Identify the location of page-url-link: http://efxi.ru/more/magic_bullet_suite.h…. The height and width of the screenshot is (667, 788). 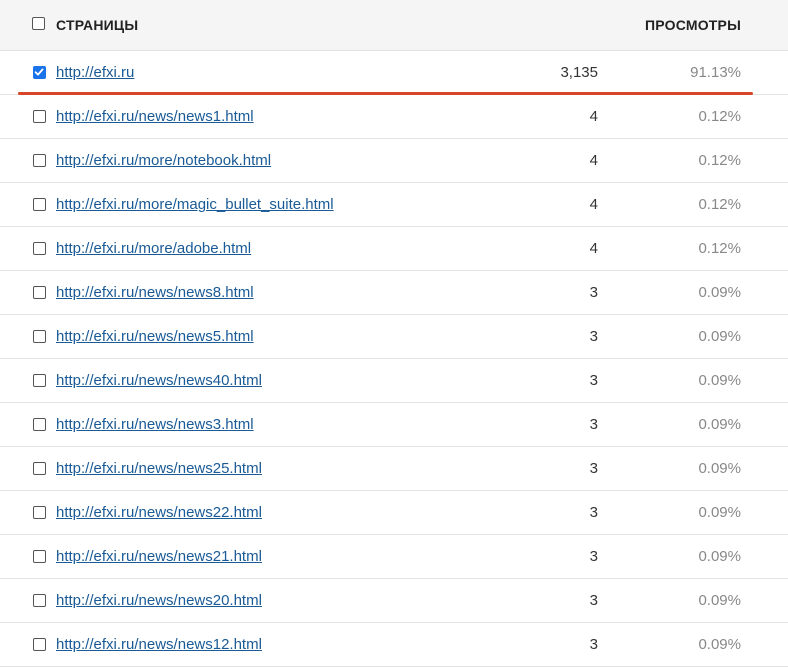
(195, 204).